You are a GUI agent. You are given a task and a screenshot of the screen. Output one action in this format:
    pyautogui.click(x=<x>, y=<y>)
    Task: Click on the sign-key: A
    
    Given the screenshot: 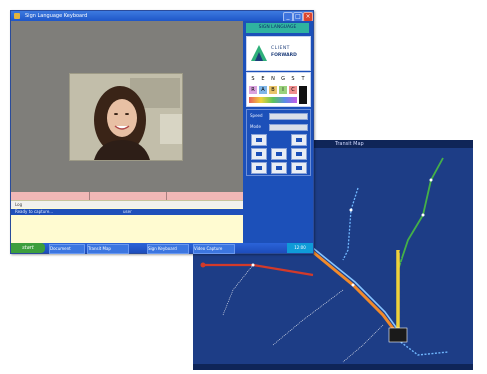 What is the action you would take?
    pyautogui.click(x=263, y=90)
    